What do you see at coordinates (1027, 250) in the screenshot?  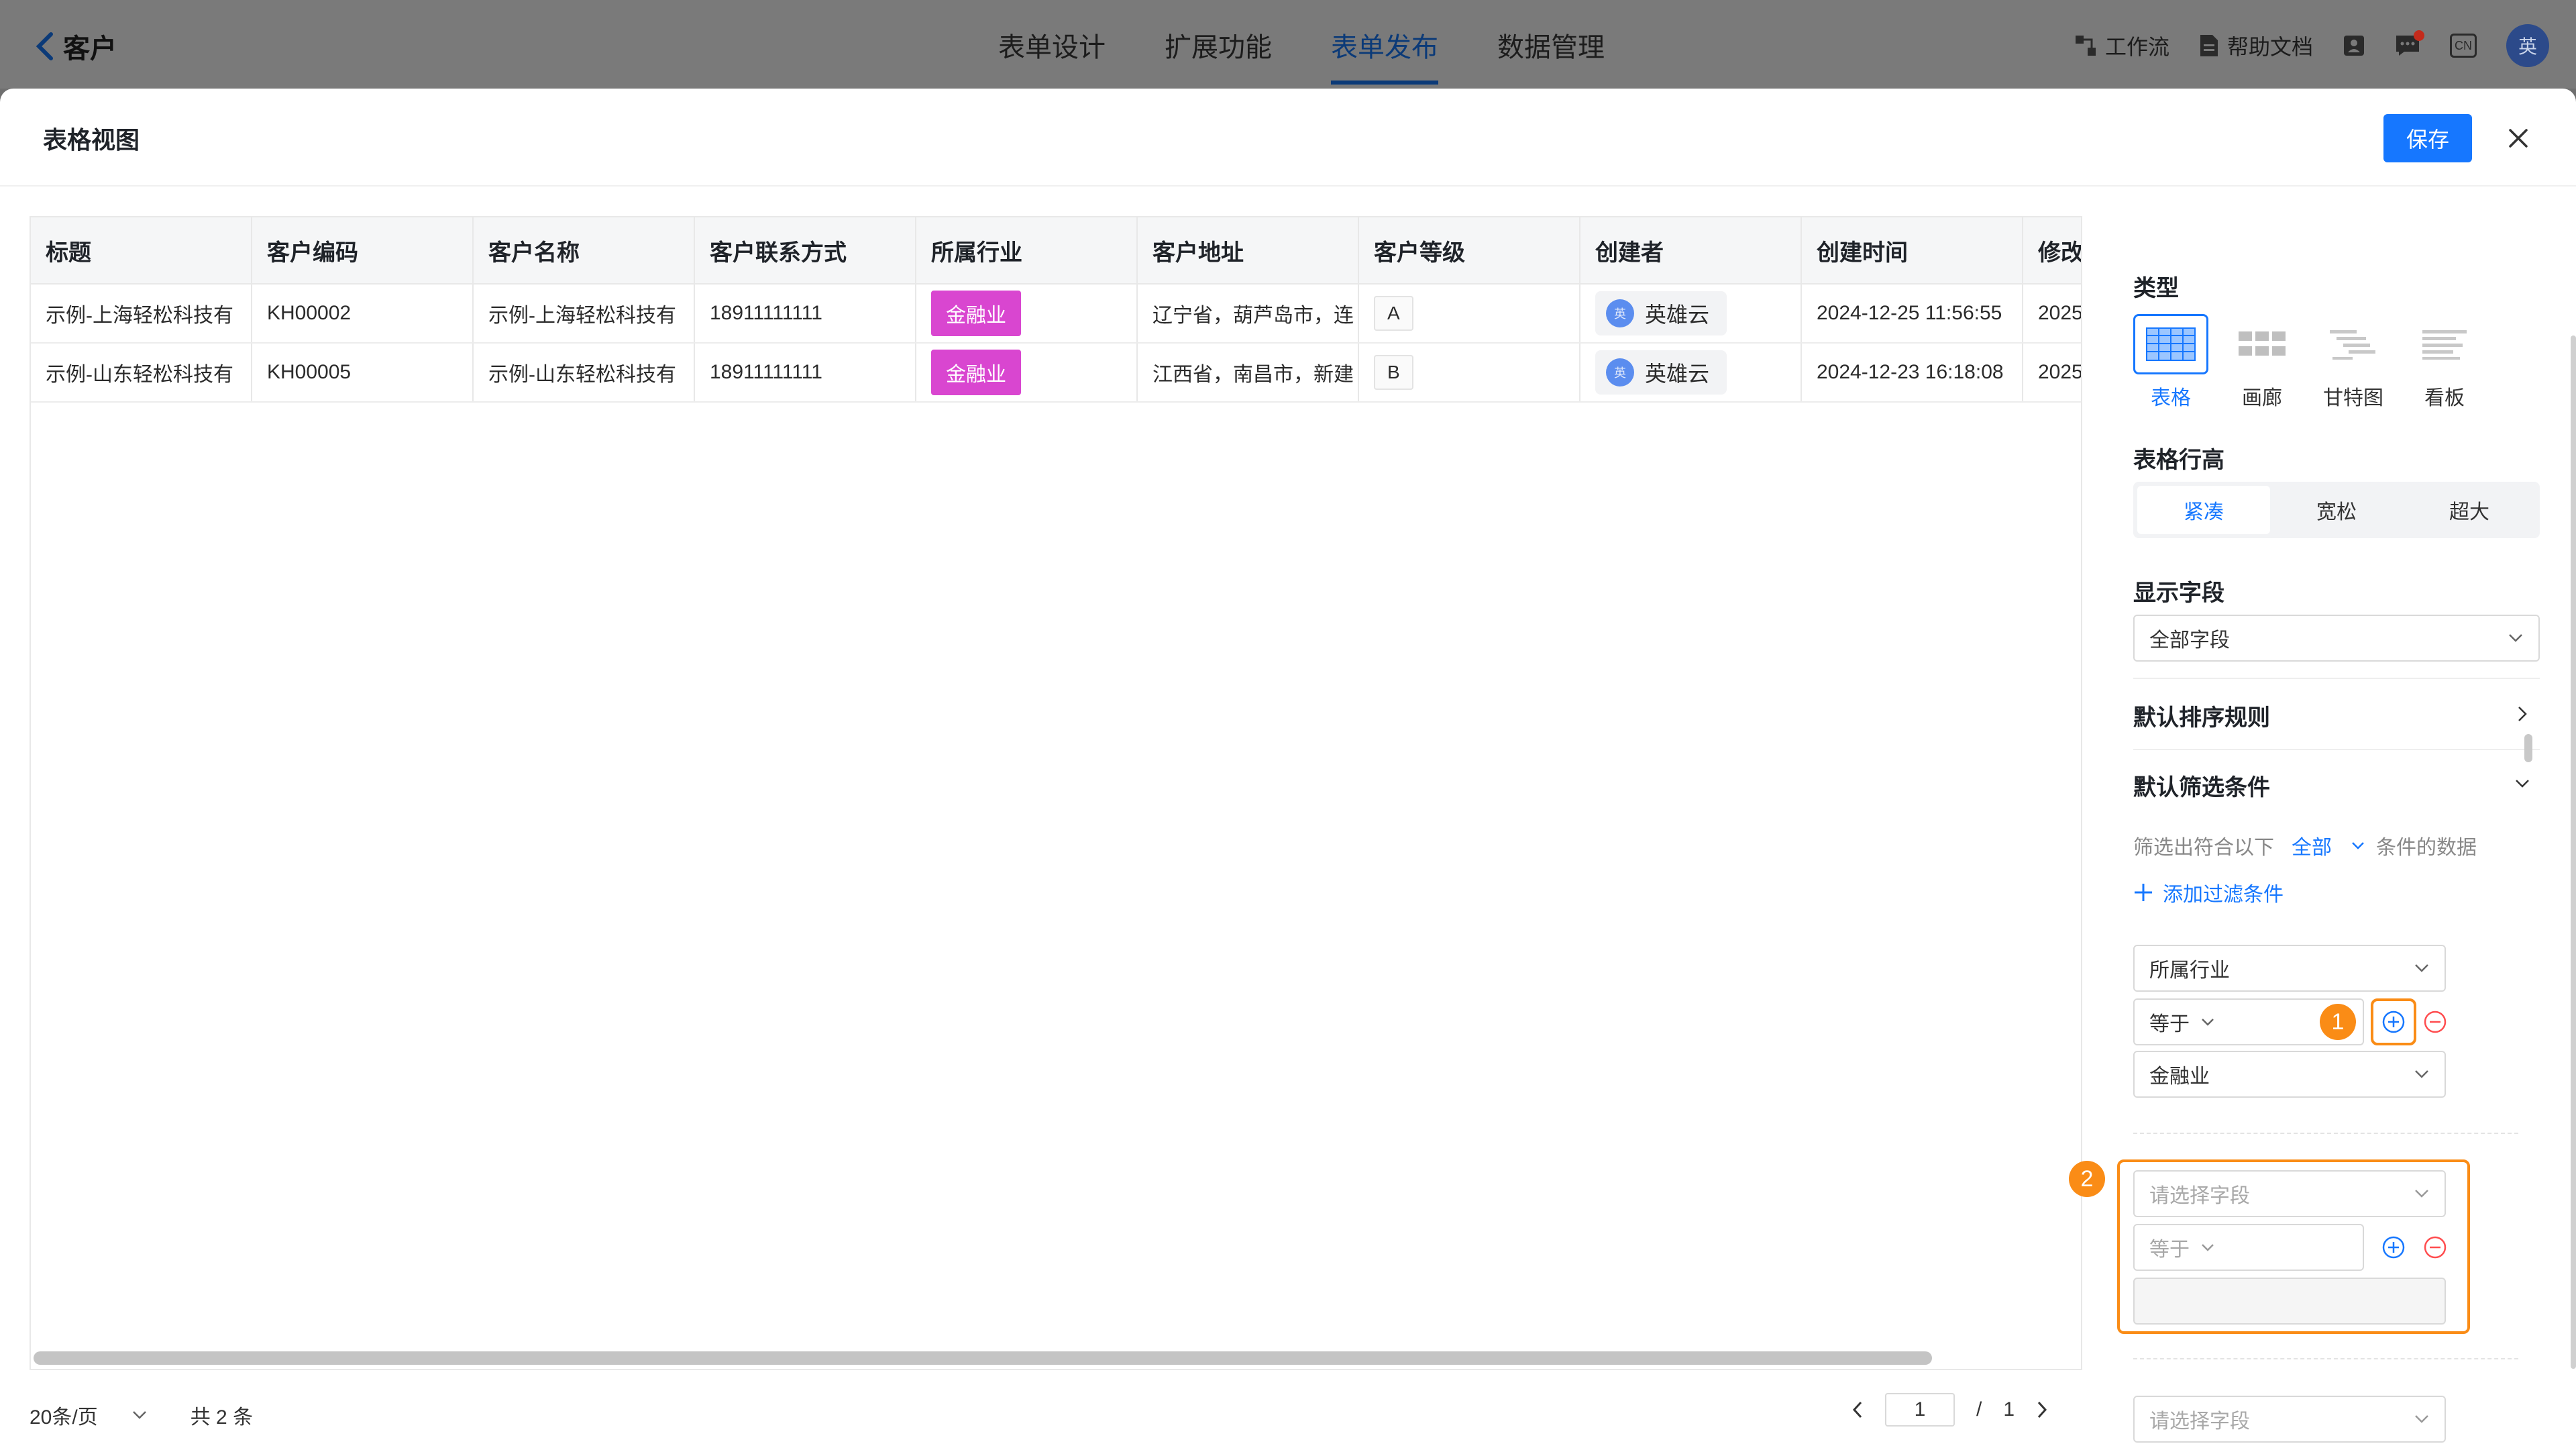 I see `column-header: 所属行业` at bounding box center [1027, 250].